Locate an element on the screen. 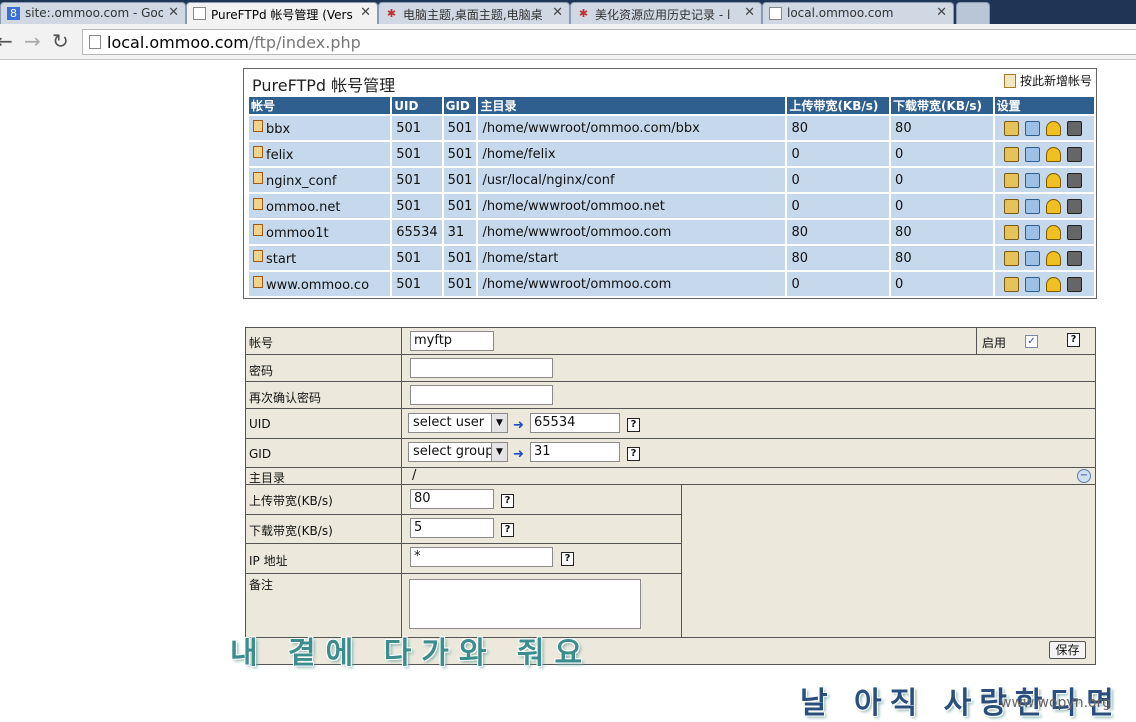  password-label: 密码 is located at coordinates (261, 371).